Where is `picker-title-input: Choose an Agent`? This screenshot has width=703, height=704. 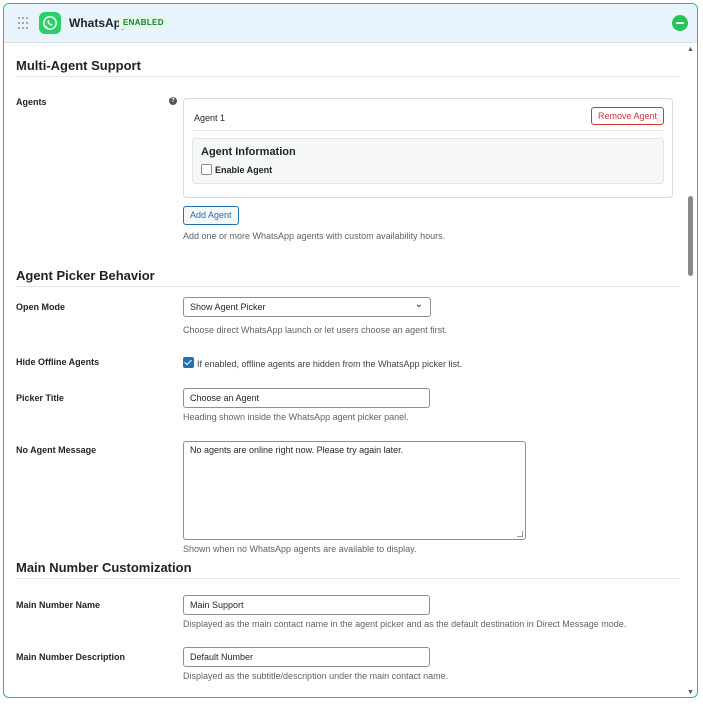
picker-title-input: Choose an Agent is located at coordinates (306, 398).